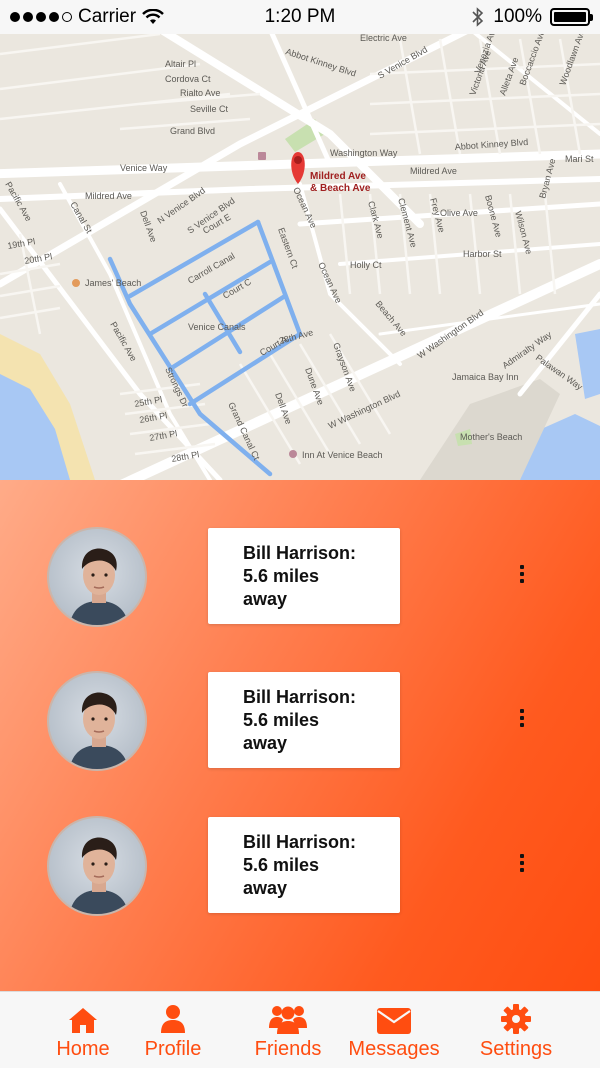 The height and width of the screenshot is (1068, 600). I want to click on wifi-icon, so click(153, 16).